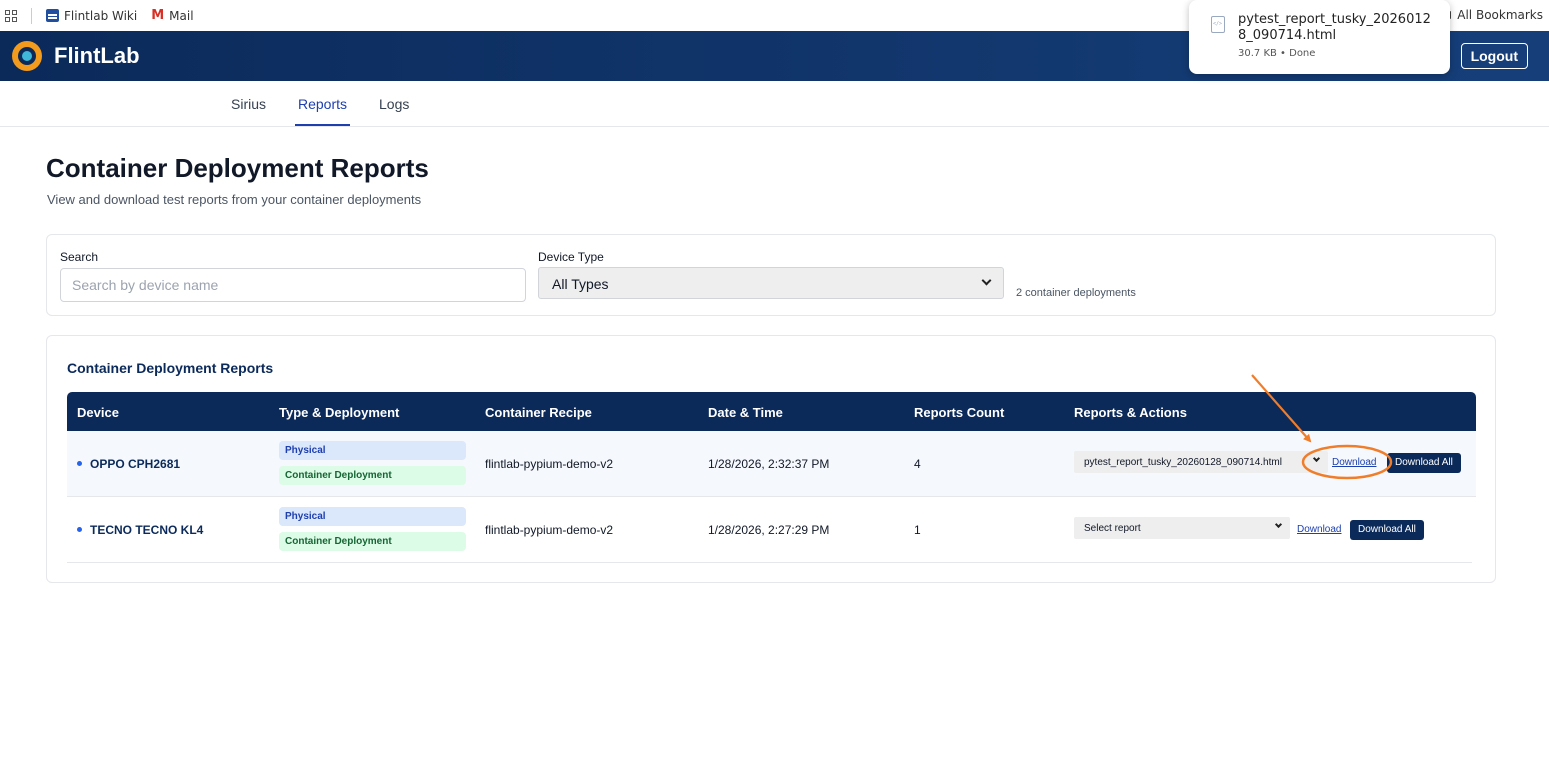 This screenshot has width=1549, height=761. What do you see at coordinates (1183, 462) in the screenshot?
I see `selected-report: pytest_report_tusky_20260128_090714.html` at bounding box center [1183, 462].